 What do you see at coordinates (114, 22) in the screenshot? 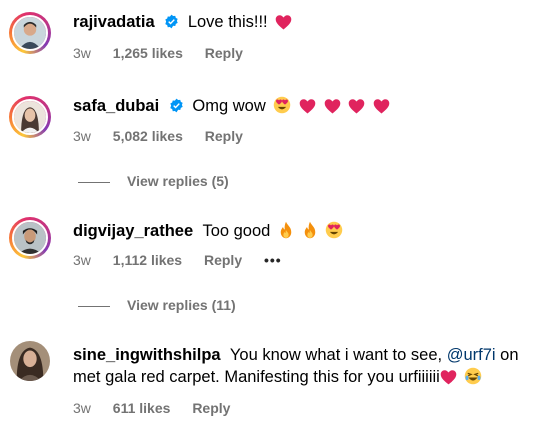
I see `username-link: rajivadatia` at bounding box center [114, 22].